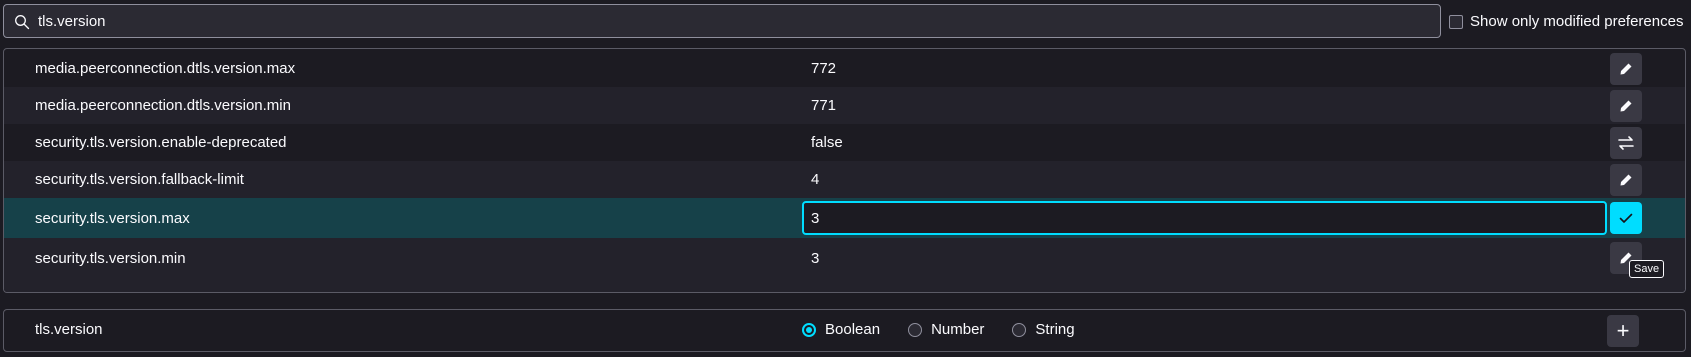  I want to click on show-modified-toggle: Show only modified preferences, so click(1566, 21).